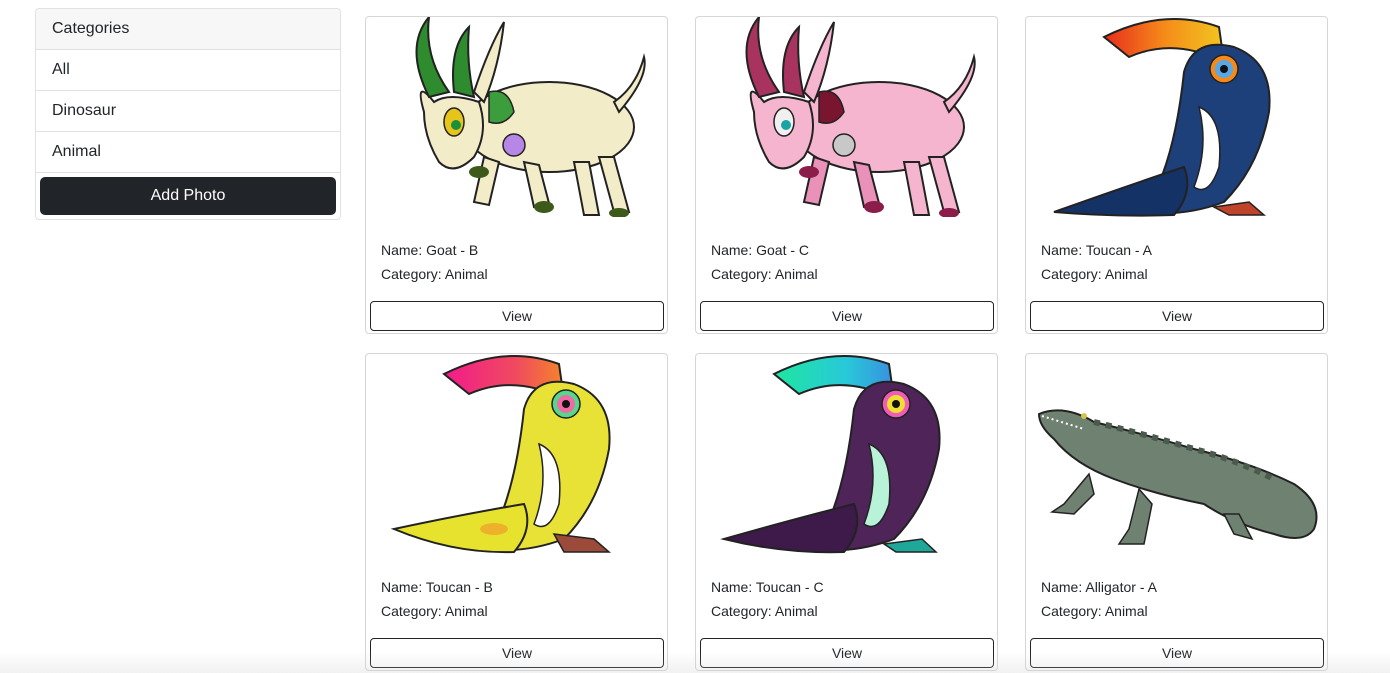 This screenshot has height=673, width=1390. Describe the element at coordinates (1162, 117) in the screenshot. I see `toucan-blue-icon` at that location.